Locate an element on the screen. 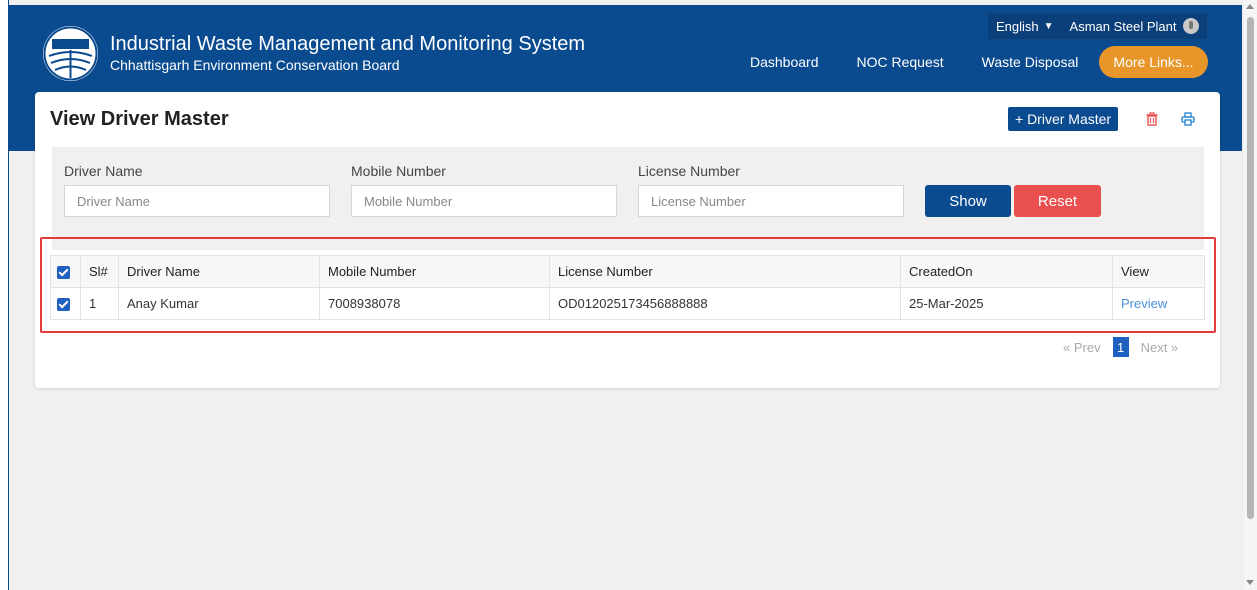  print-button is located at coordinates (1188, 119).